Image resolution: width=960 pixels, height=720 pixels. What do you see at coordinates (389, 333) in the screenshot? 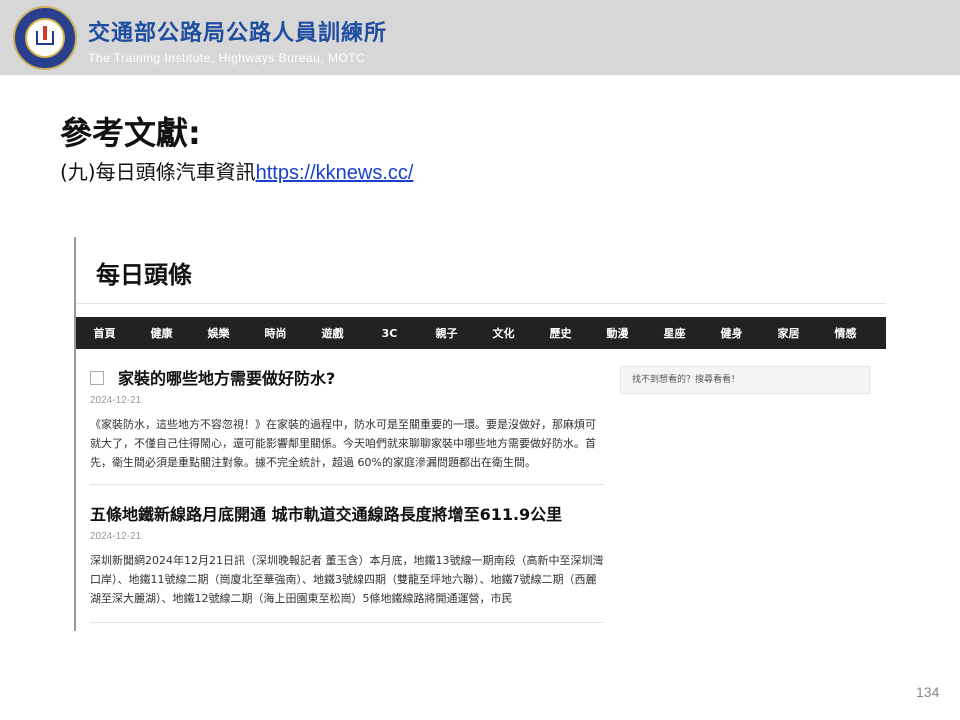
I see `nav-item: 3C` at bounding box center [389, 333].